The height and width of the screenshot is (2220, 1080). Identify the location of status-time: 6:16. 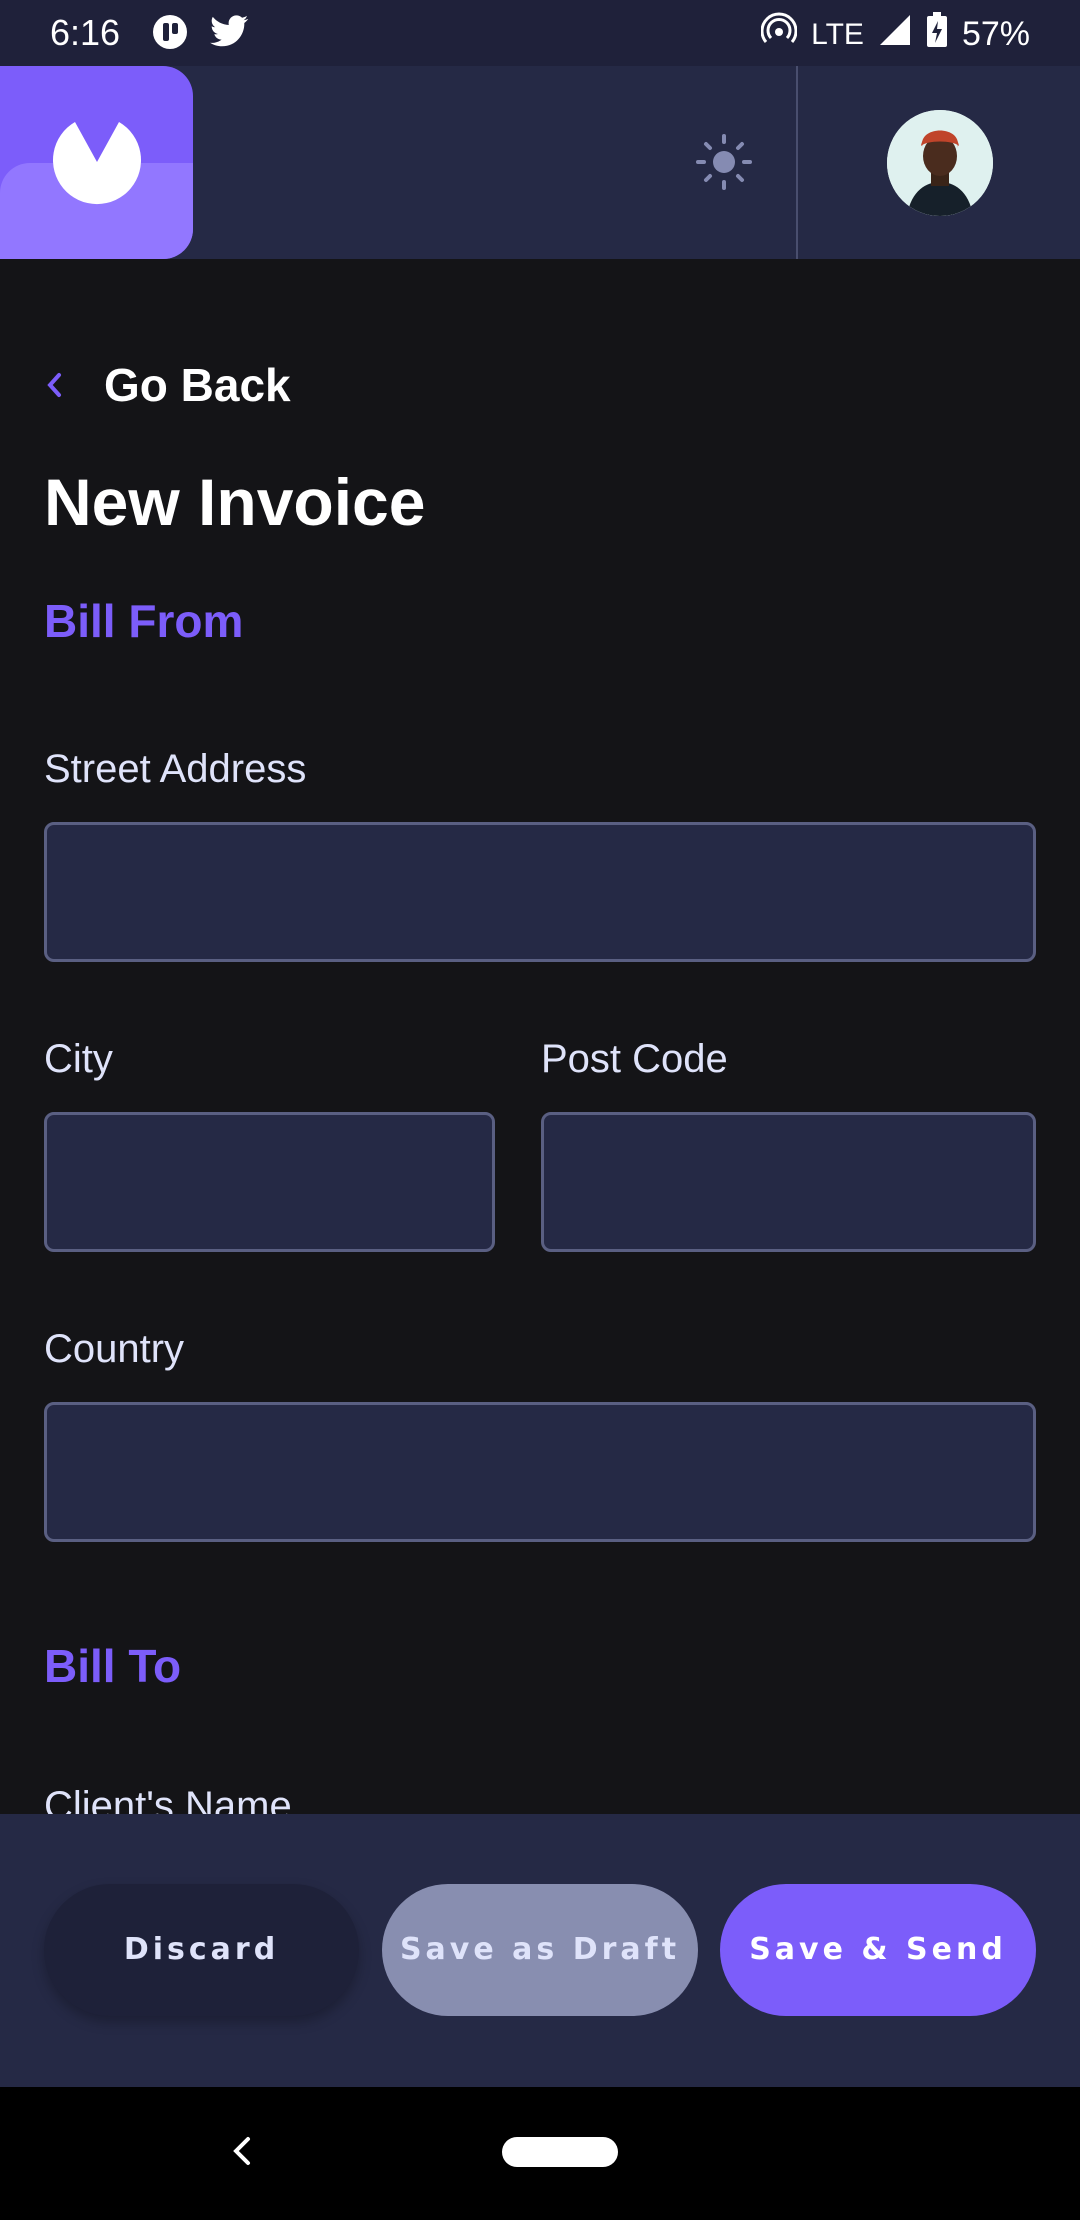
(85, 32).